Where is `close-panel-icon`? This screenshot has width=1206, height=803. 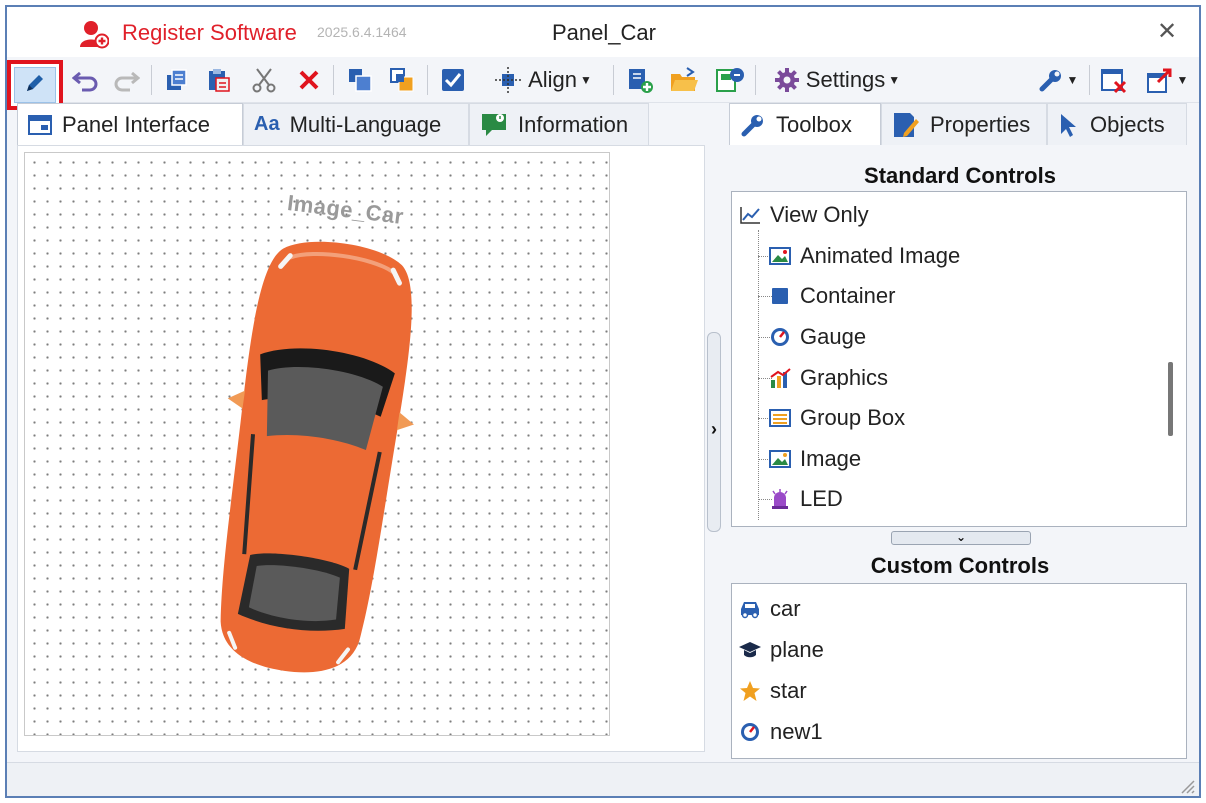
close-panel-icon is located at coordinates (1114, 80).